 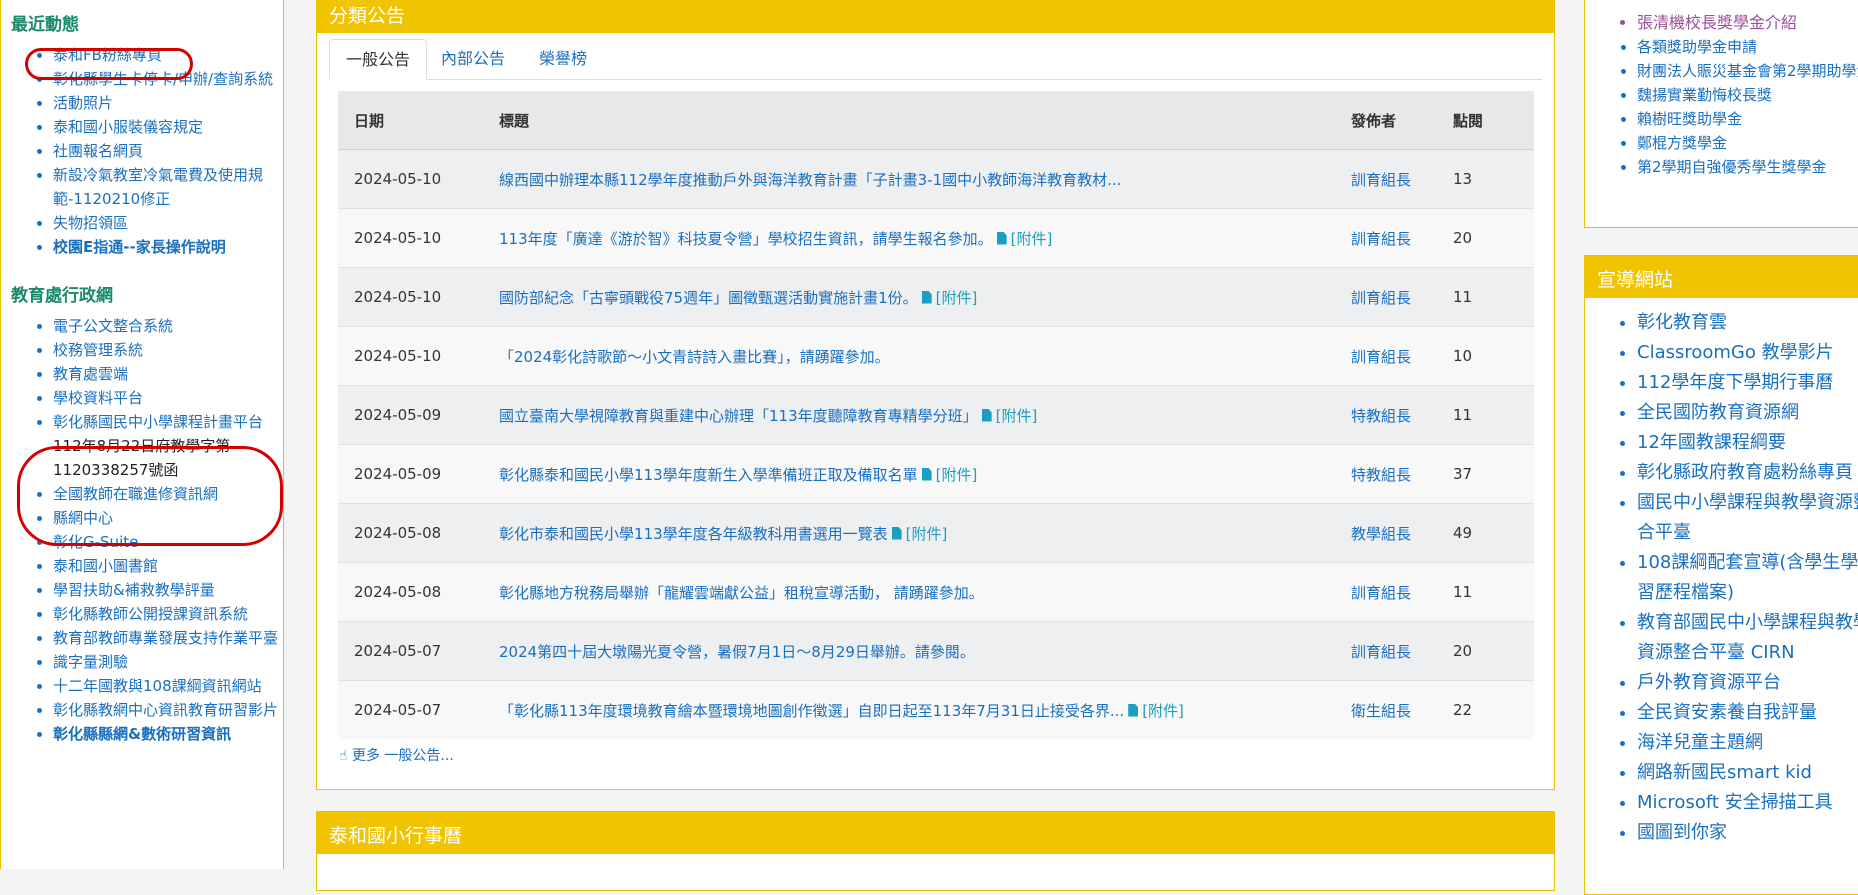 What do you see at coordinates (113, 326) in the screenshot?
I see `link-item: 電子公文整合系統` at bounding box center [113, 326].